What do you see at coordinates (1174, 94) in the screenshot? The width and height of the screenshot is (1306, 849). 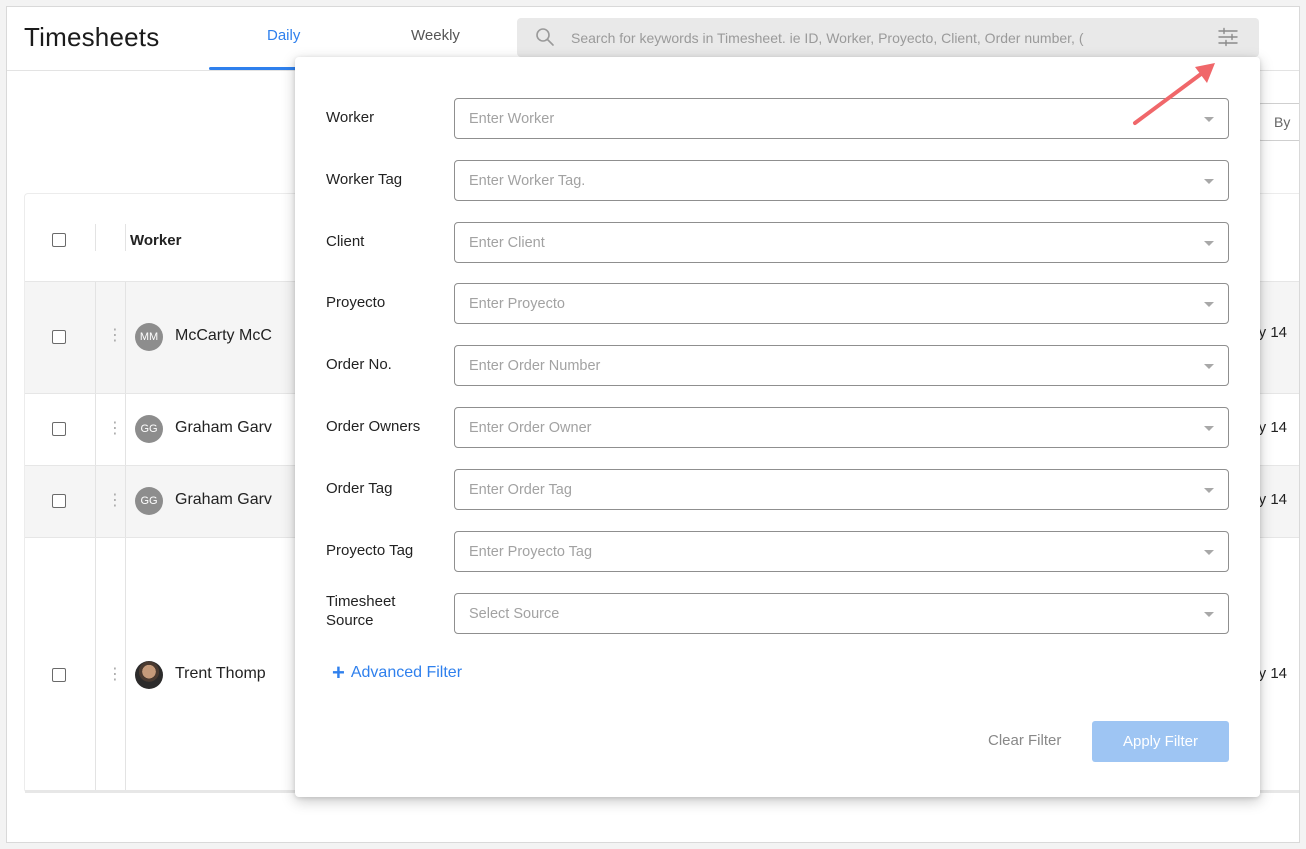 I see `annotation-arrow-icon` at bounding box center [1174, 94].